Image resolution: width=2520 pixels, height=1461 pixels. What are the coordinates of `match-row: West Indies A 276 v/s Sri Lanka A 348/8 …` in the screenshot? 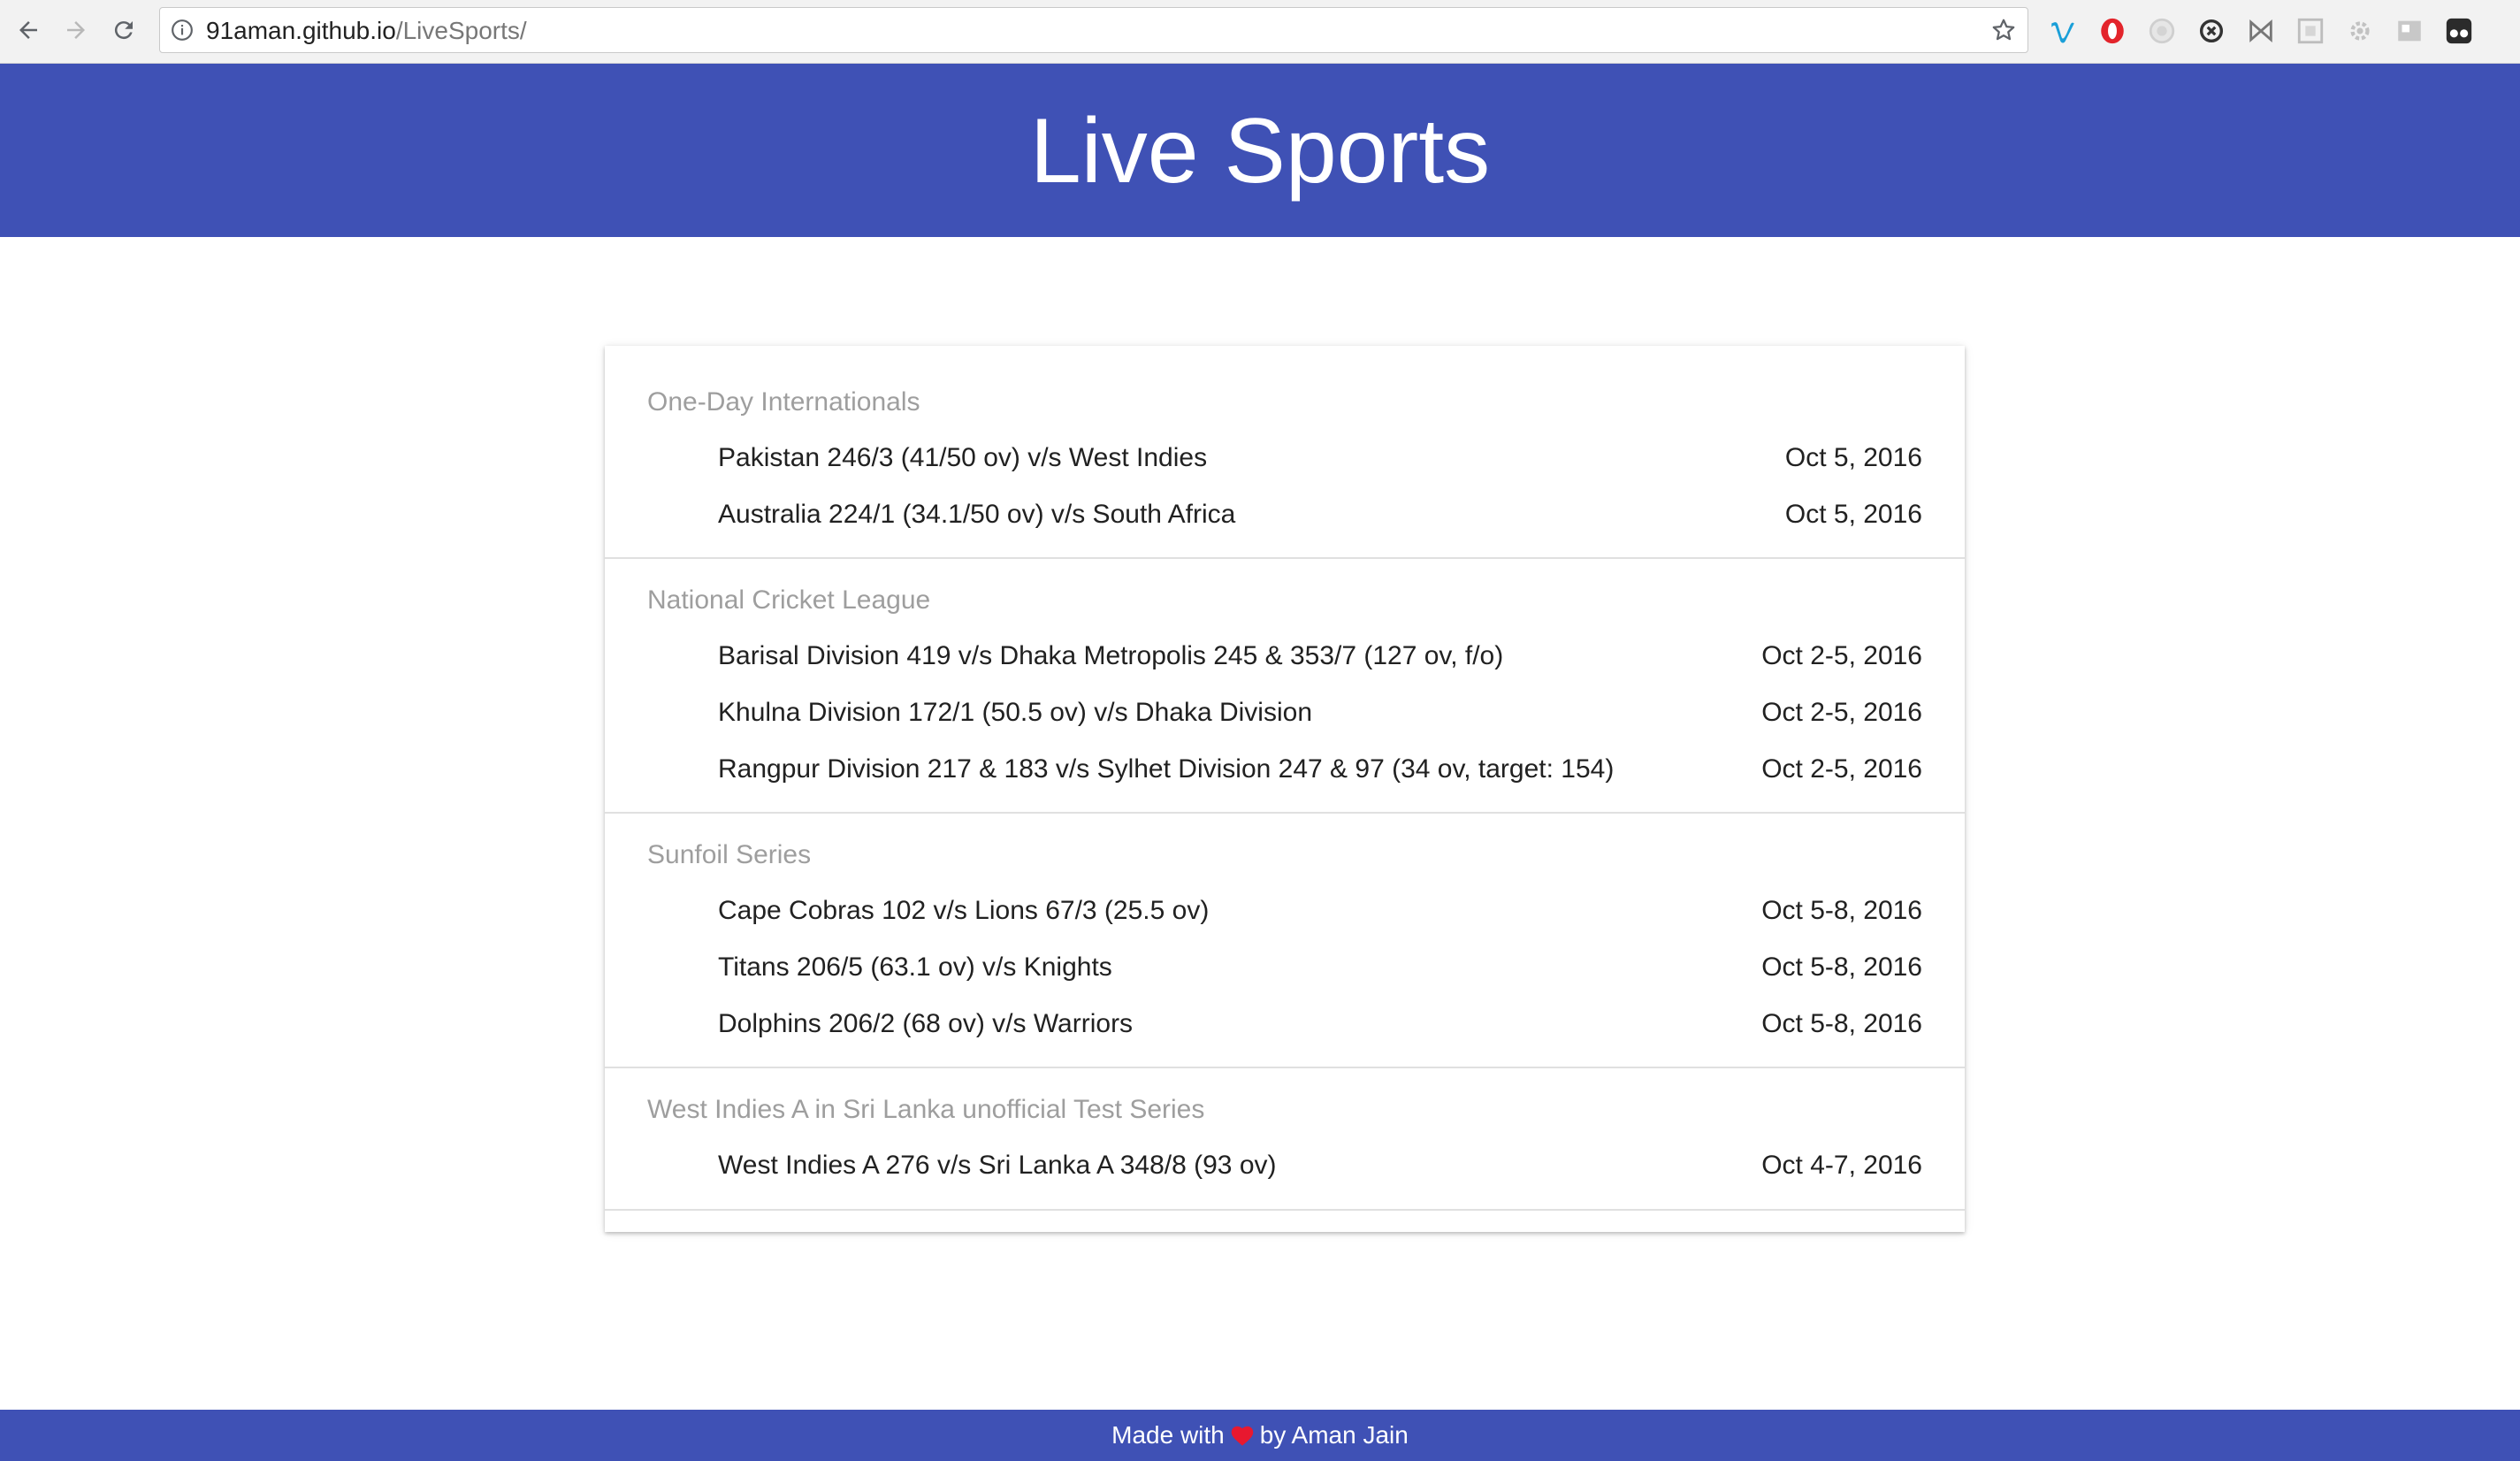 It's located at (1285, 1168).